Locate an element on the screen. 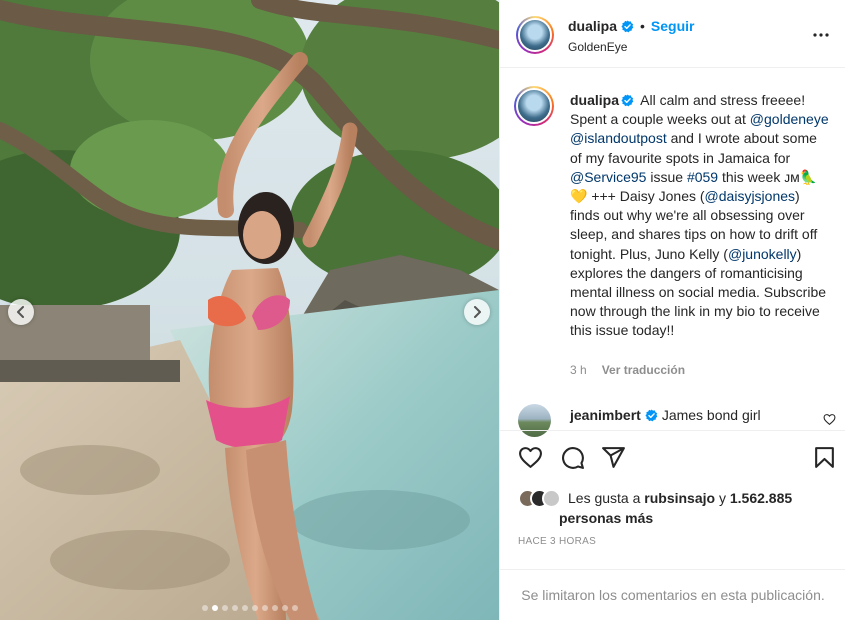 The image size is (845, 620). post-header: dualipa • Seguir GoldenEye is located at coordinates (672, 34).